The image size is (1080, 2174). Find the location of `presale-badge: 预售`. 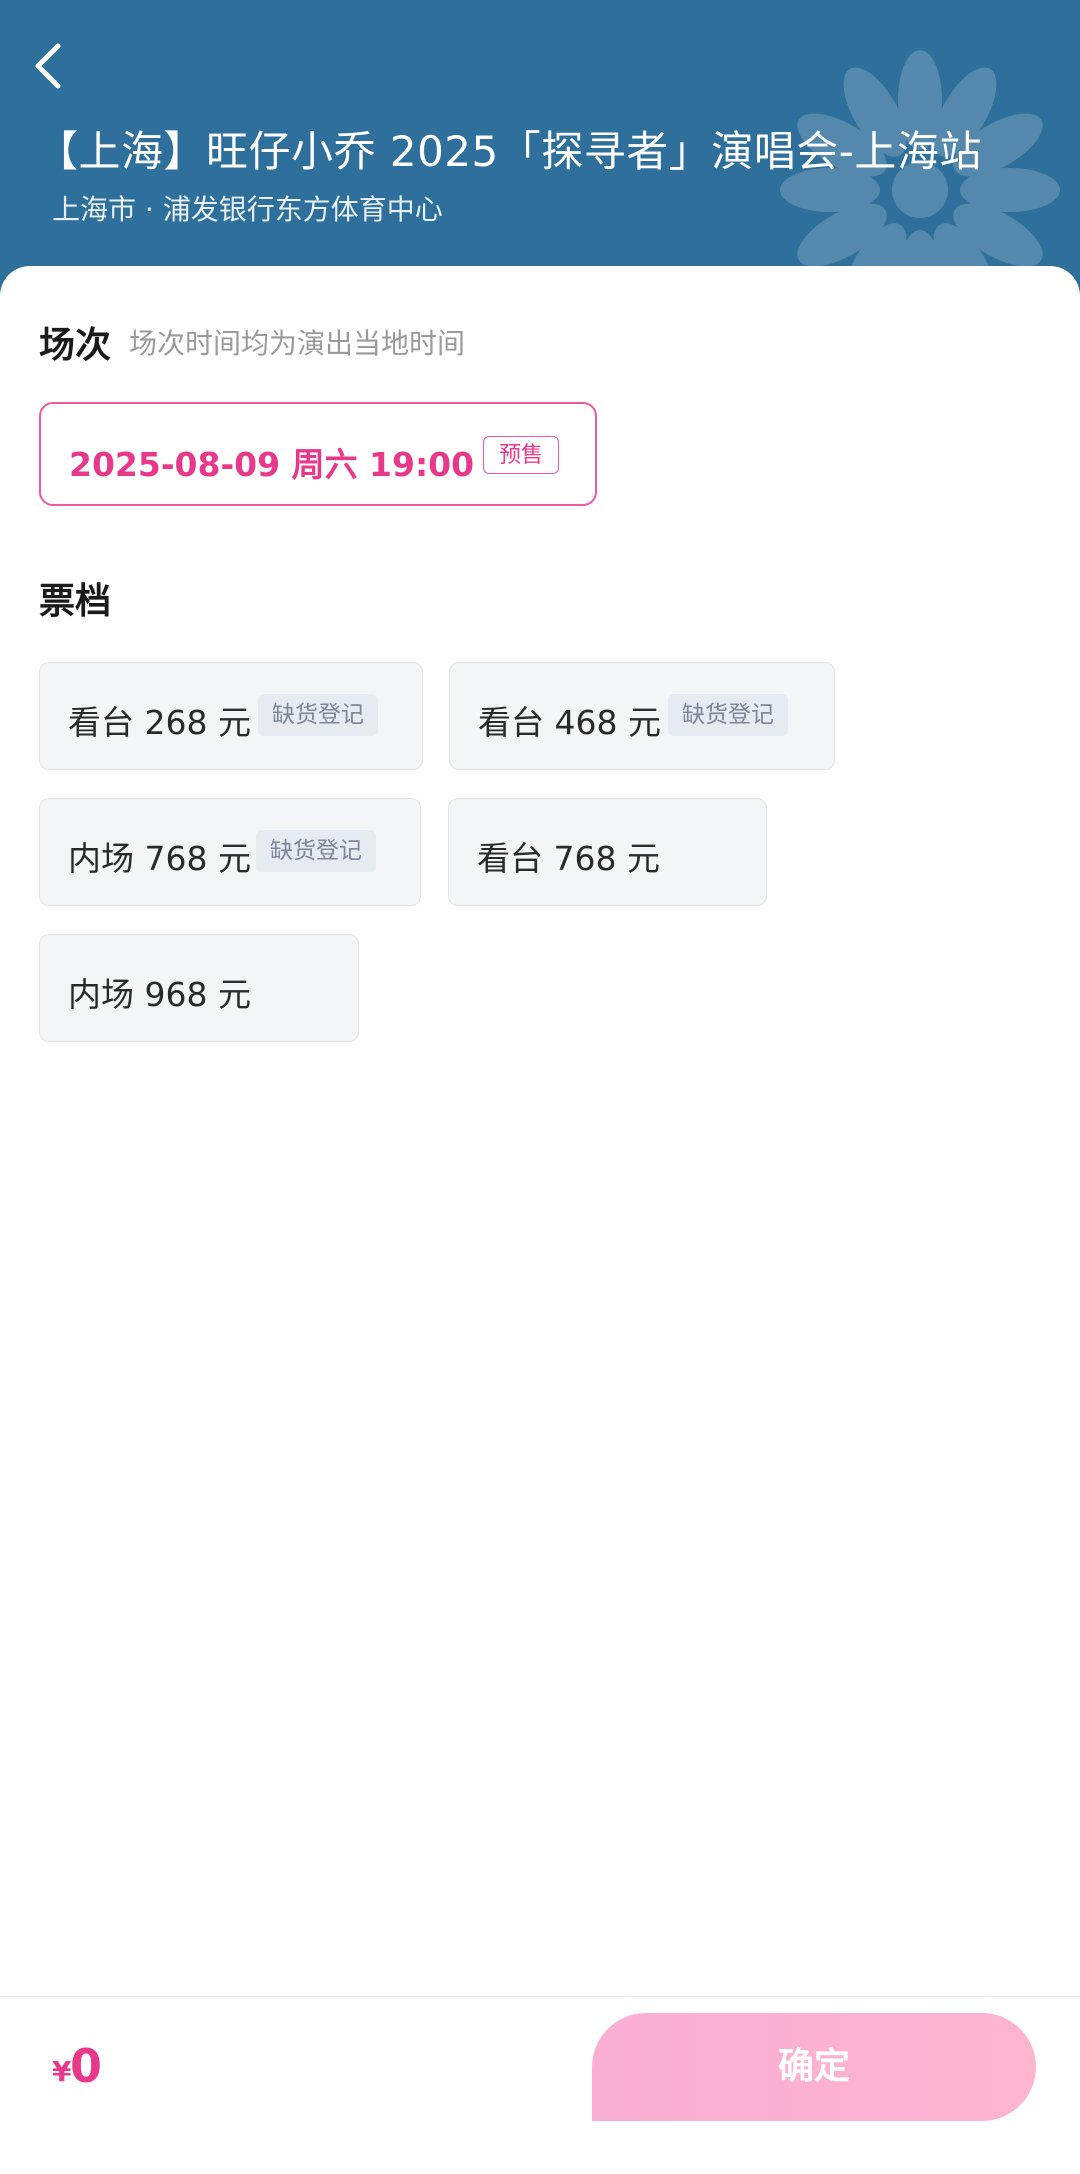

presale-badge: 预售 is located at coordinates (521, 455).